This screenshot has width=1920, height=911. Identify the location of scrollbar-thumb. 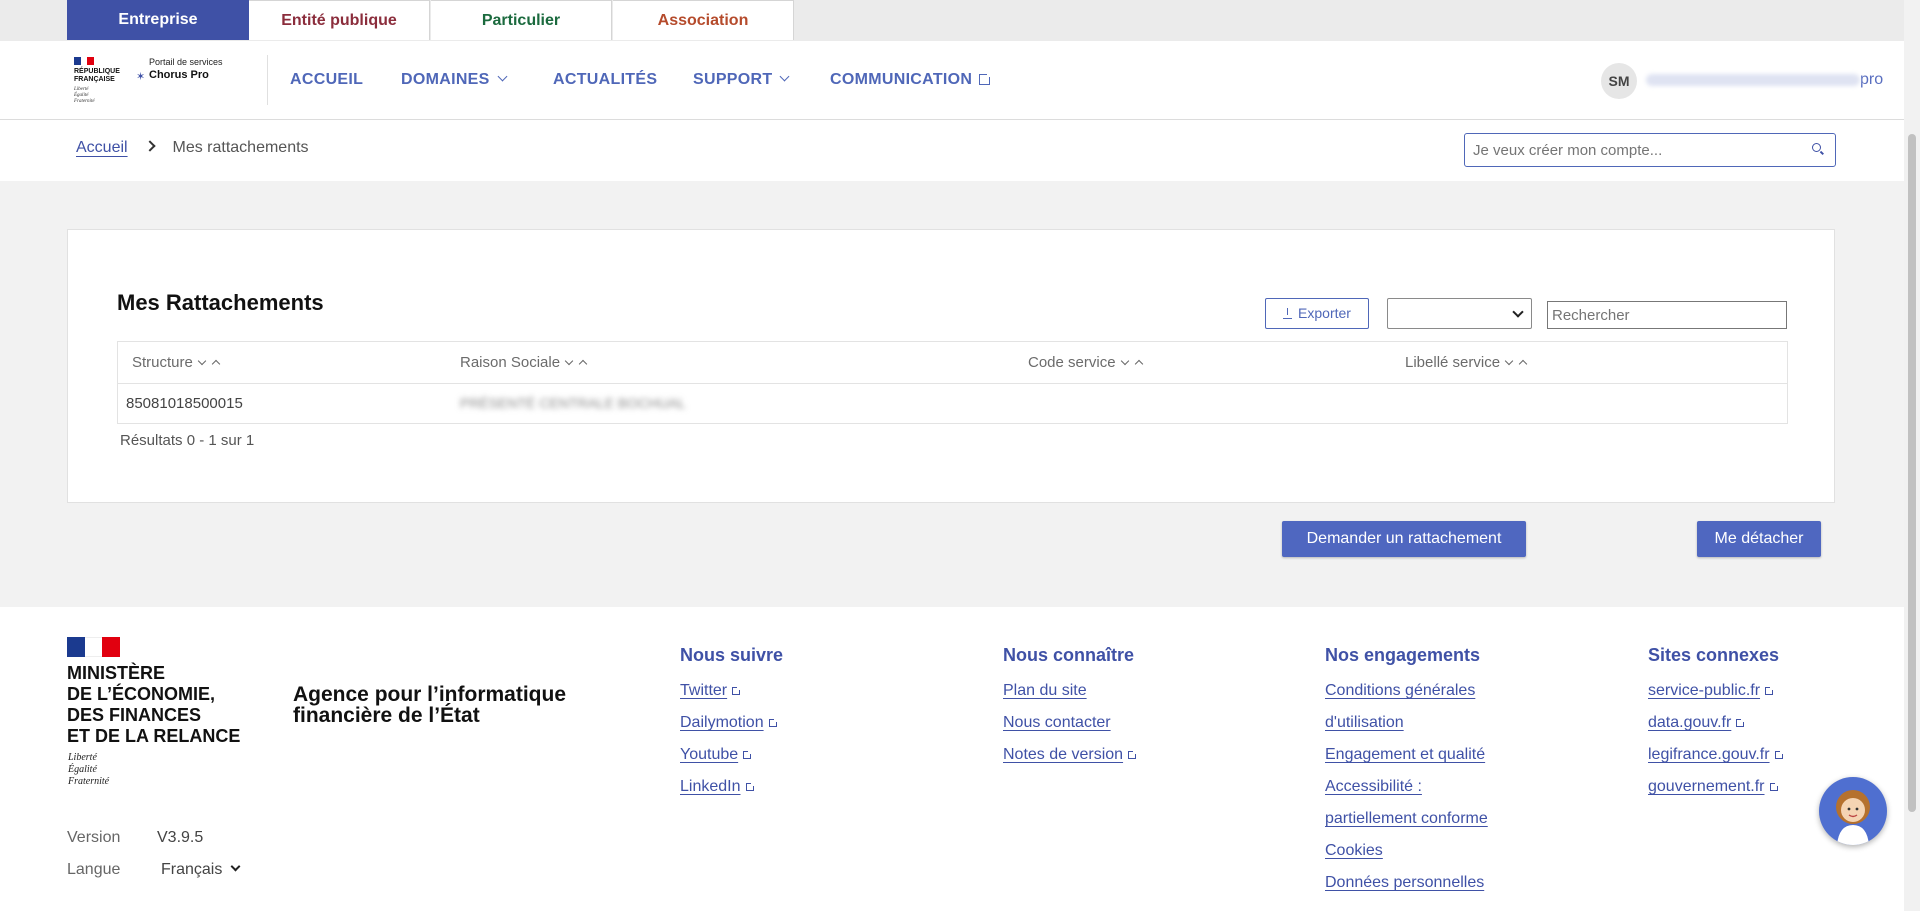
(1912, 473).